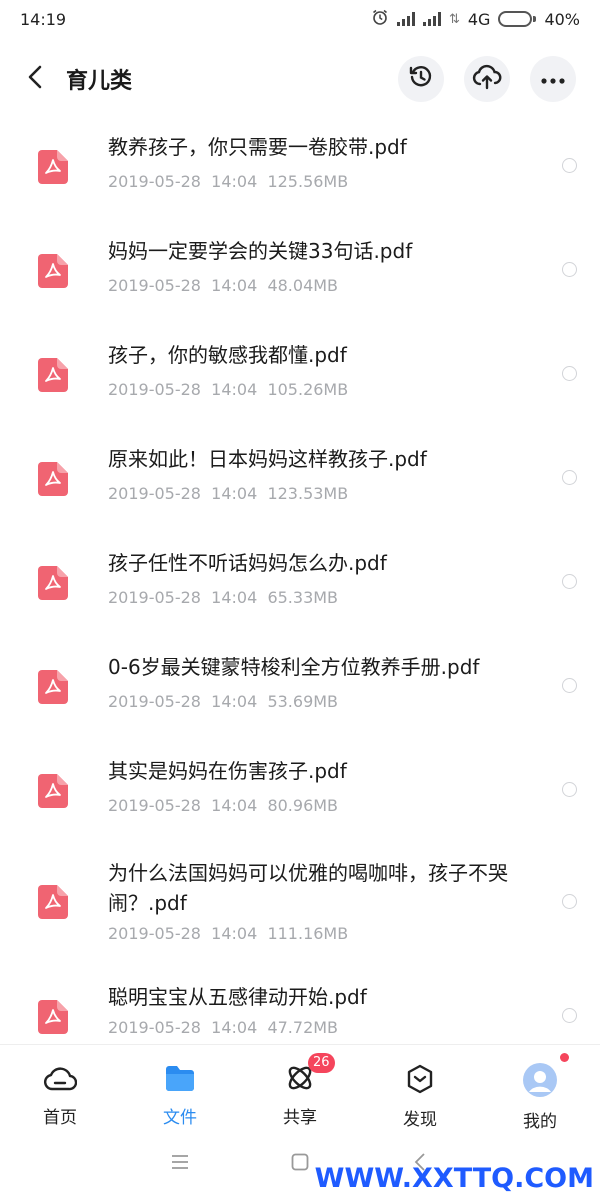 Image resolution: width=600 pixels, height=1200 pixels. I want to click on file-size: 47.72MB, so click(303, 1027).